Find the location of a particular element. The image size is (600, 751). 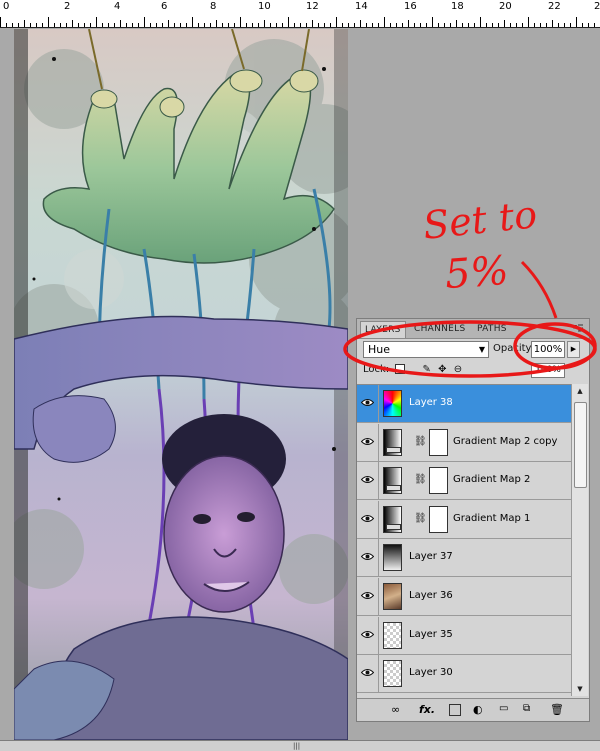

annotation-arrow is located at coordinates (539, 289).